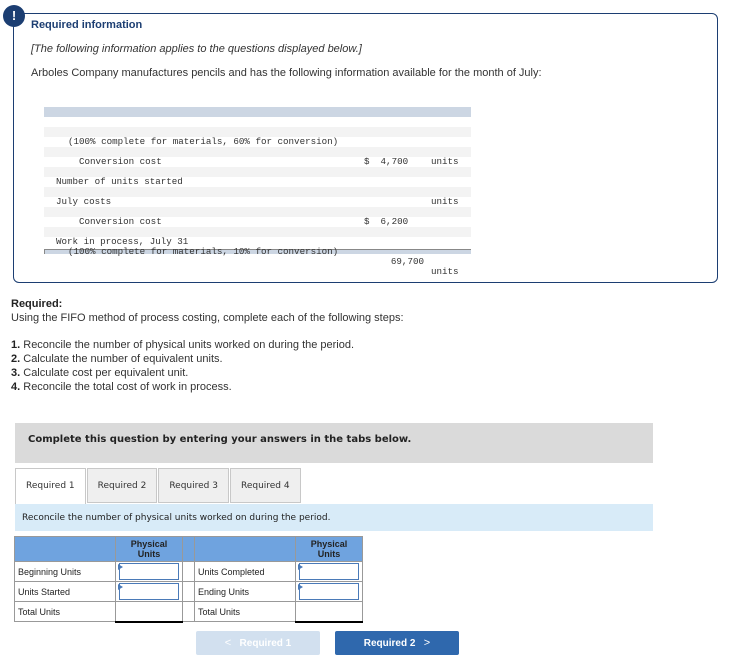  What do you see at coordinates (87, 25) in the screenshot?
I see `info-title: Required information` at bounding box center [87, 25].